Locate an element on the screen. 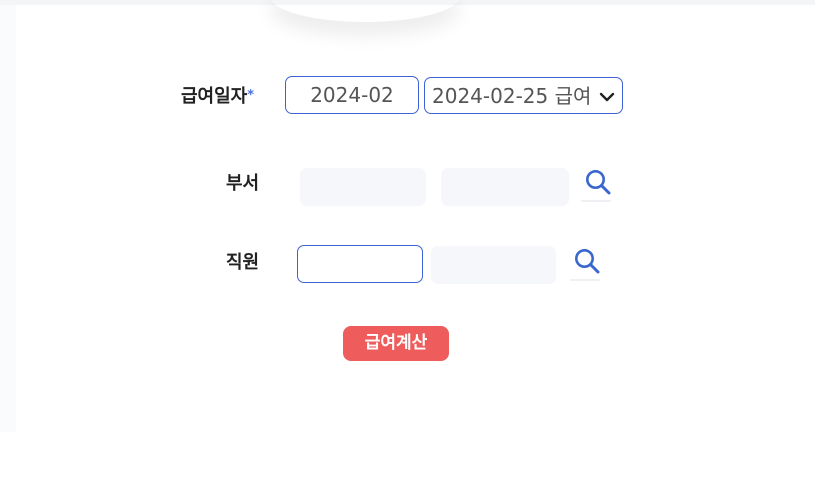 The height and width of the screenshot is (495, 815). required-mark: * is located at coordinates (251, 95).